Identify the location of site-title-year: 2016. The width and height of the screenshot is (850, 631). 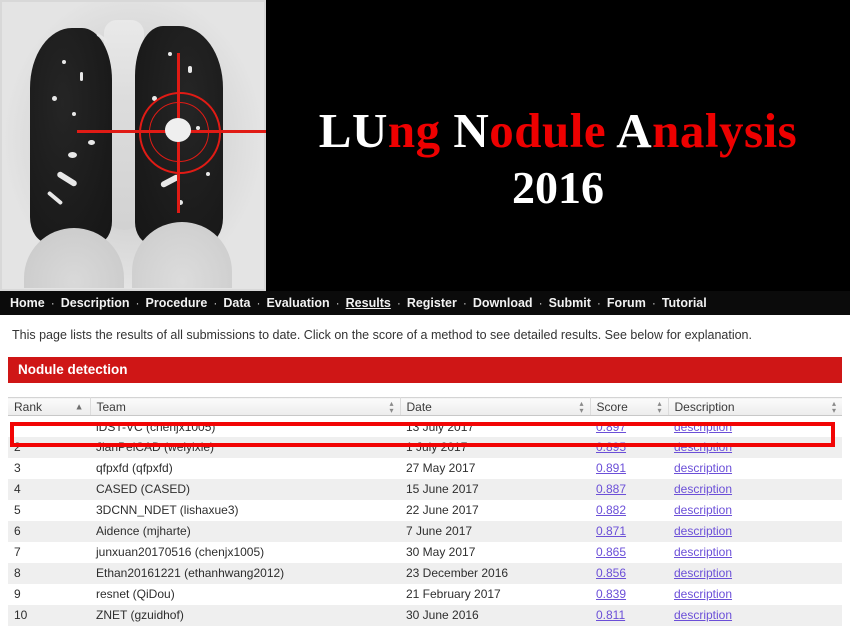
(558, 187).